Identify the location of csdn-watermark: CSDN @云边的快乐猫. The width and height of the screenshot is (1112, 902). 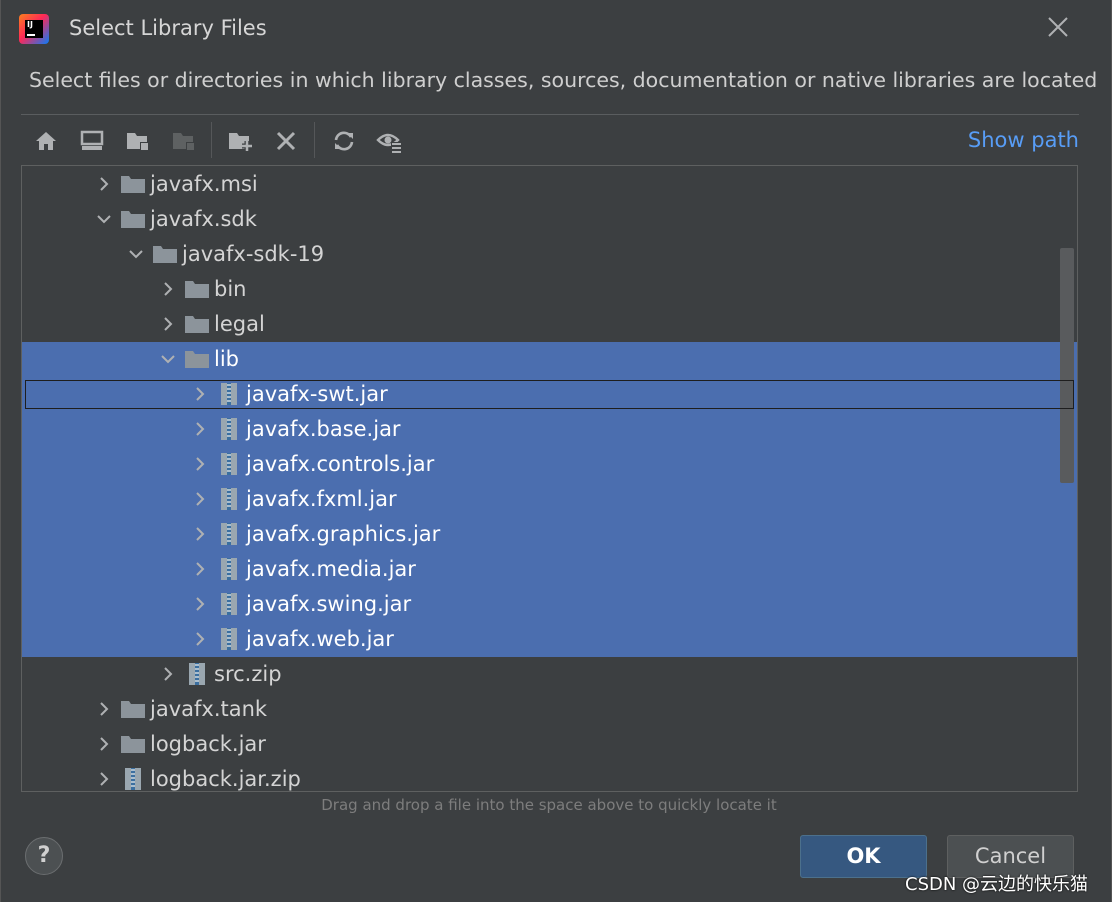
(997, 884).